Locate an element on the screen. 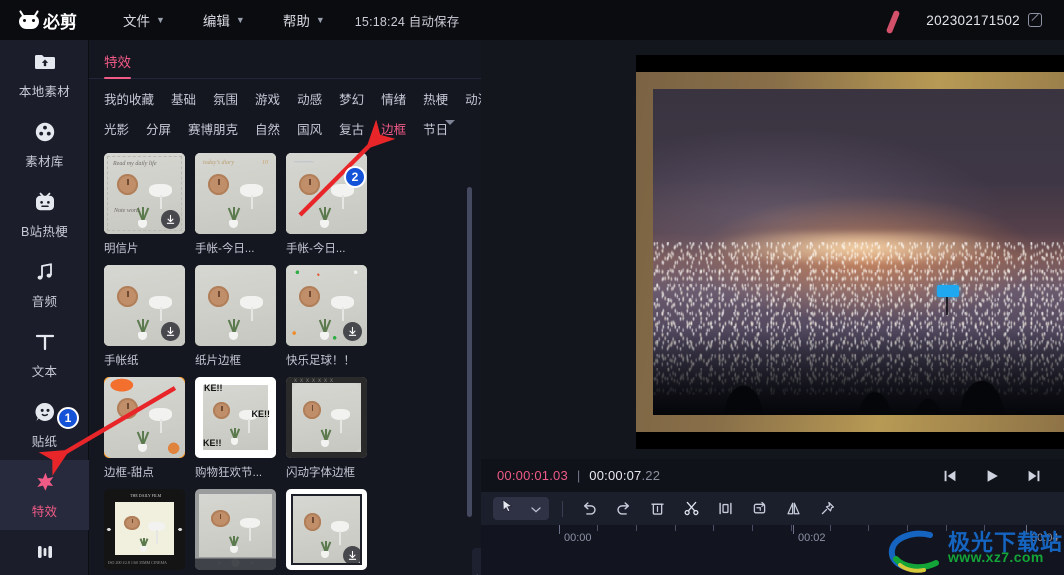 The width and height of the screenshot is (1064, 575). sidebar-item-label: 转场 is located at coordinates (45, 573).